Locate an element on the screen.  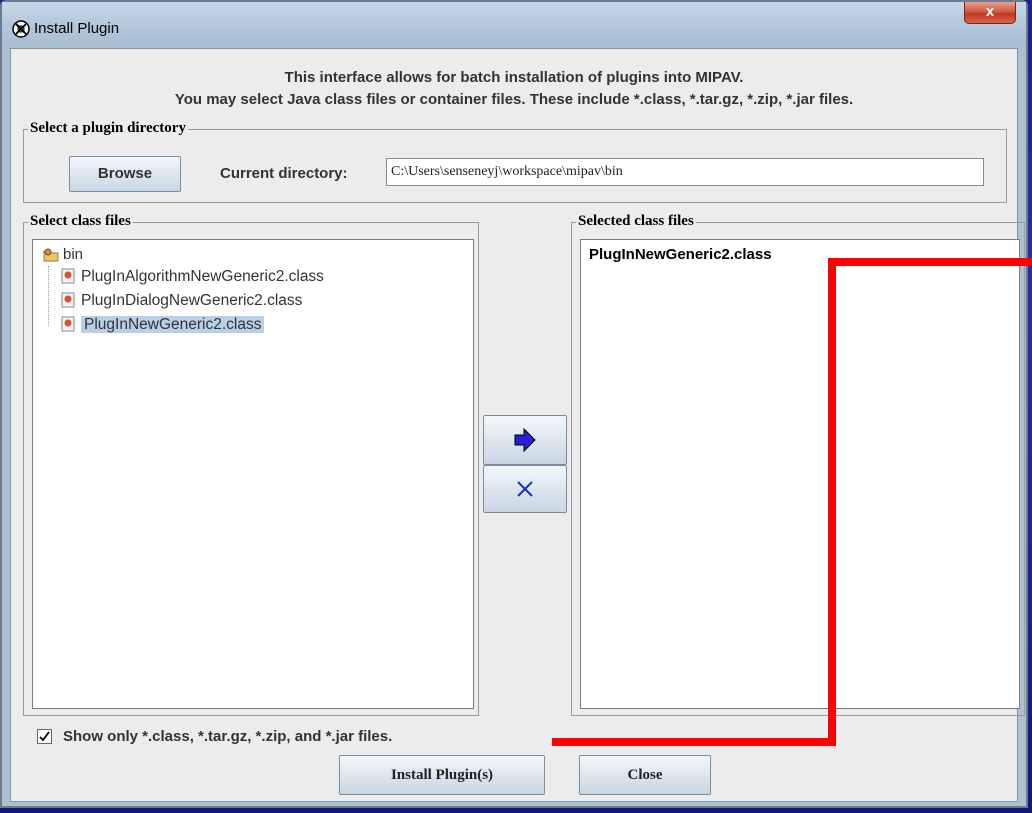
folder-icon is located at coordinates (51, 255).